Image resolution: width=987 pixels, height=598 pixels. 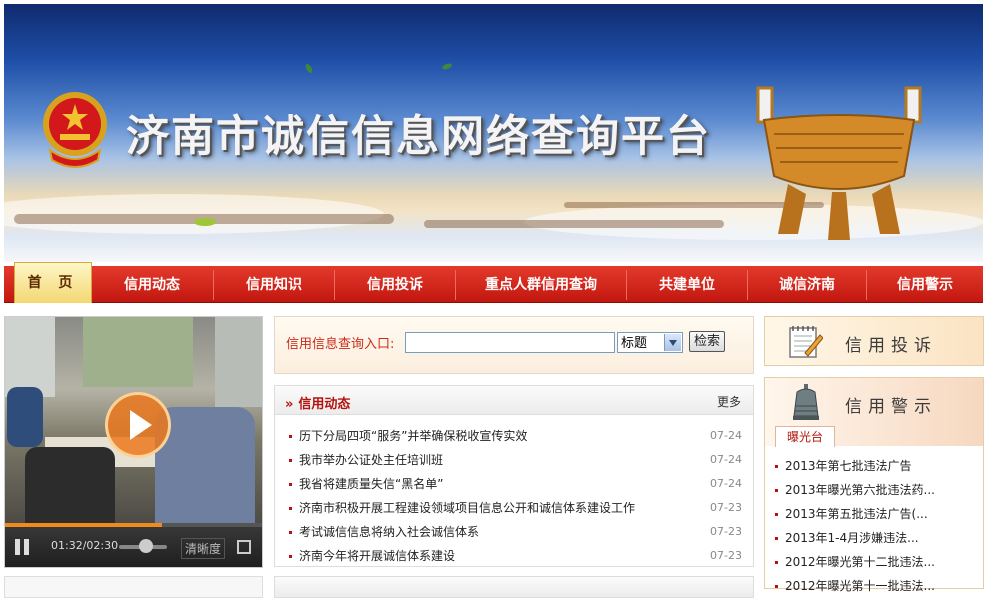 What do you see at coordinates (371, 484) in the screenshot?
I see `news-link: 我省将建质量失信“黑名单”` at bounding box center [371, 484].